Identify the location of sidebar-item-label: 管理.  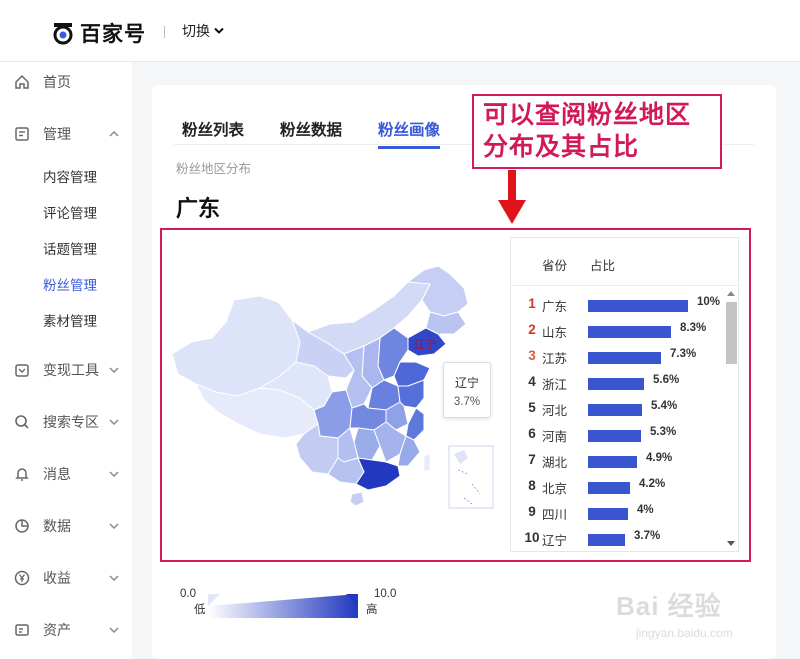
(57, 134).